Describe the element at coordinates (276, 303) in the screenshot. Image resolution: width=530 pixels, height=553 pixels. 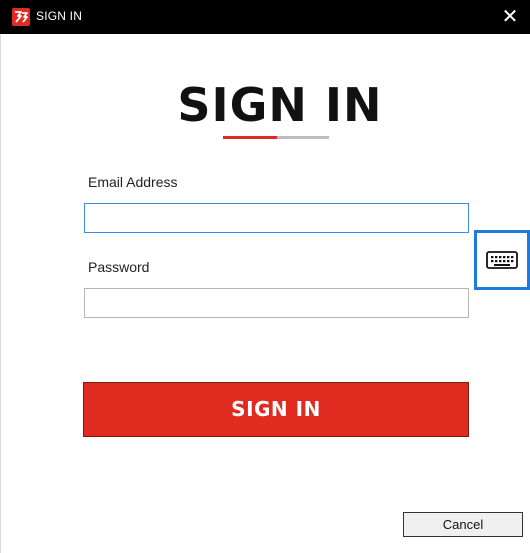
I see `password-field` at that location.